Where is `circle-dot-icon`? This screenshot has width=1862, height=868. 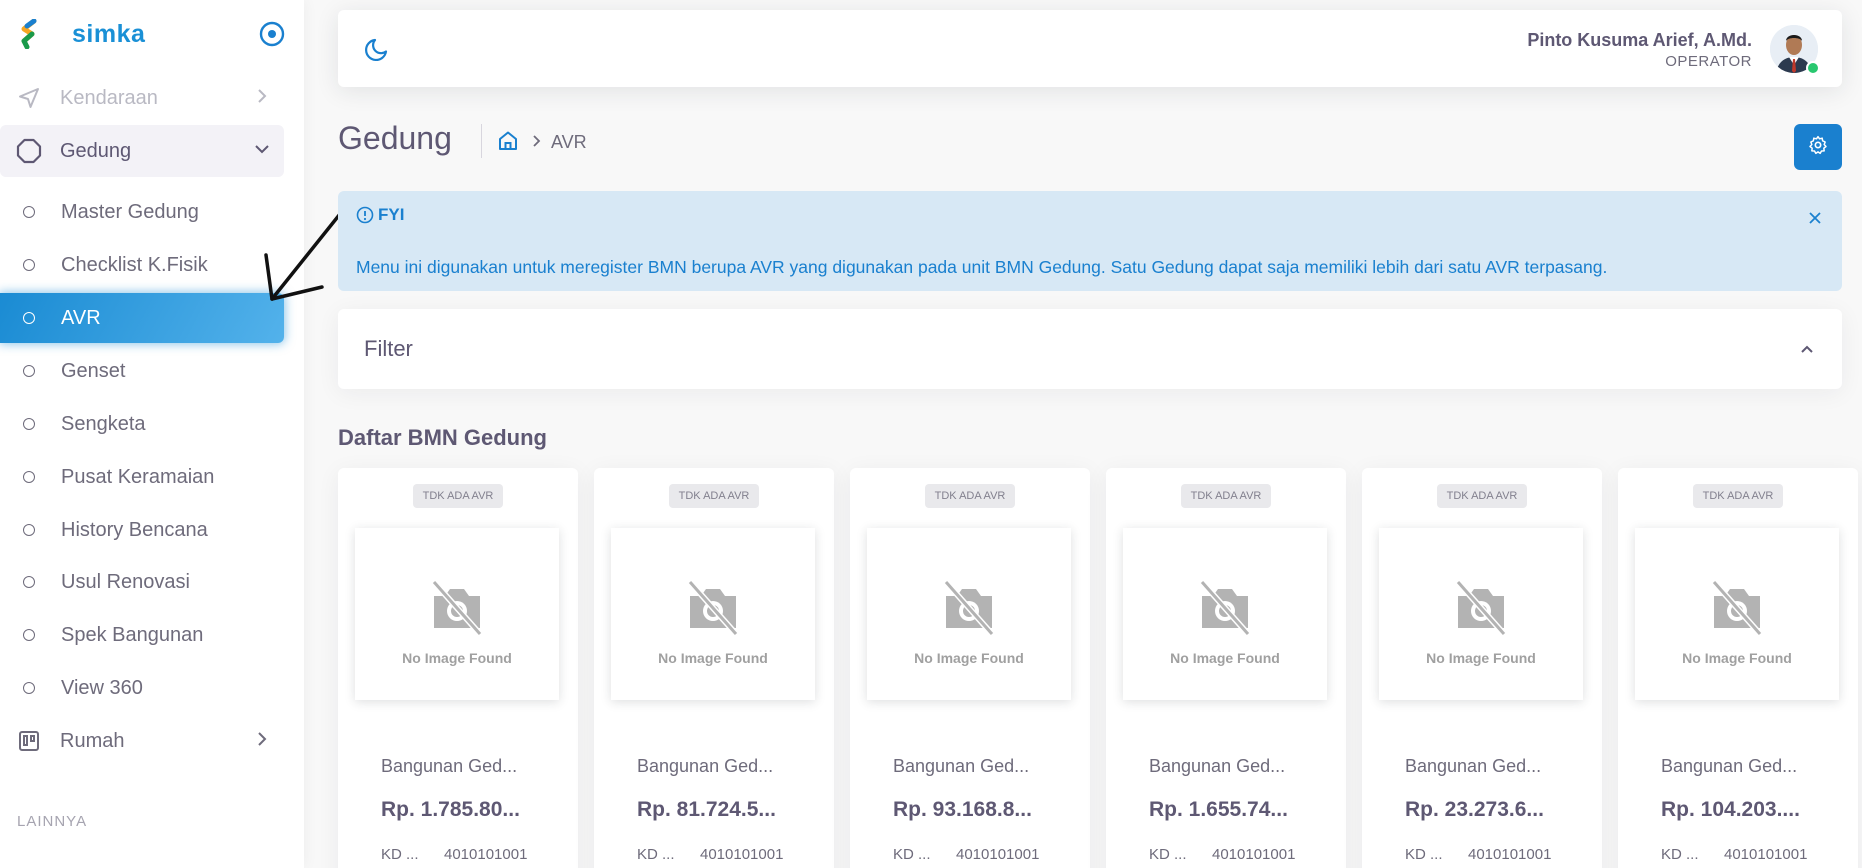
circle-dot-icon is located at coordinates (272, 34).